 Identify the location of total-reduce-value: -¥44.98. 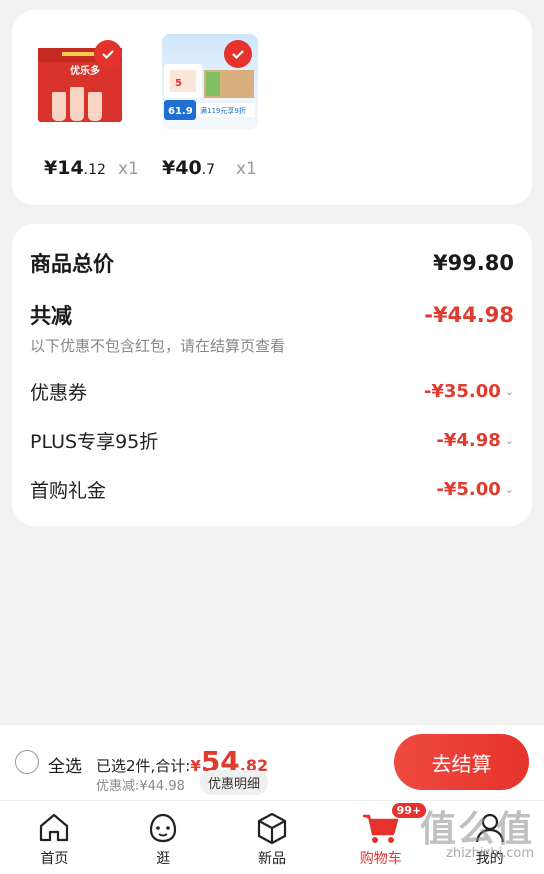
(469, 315).